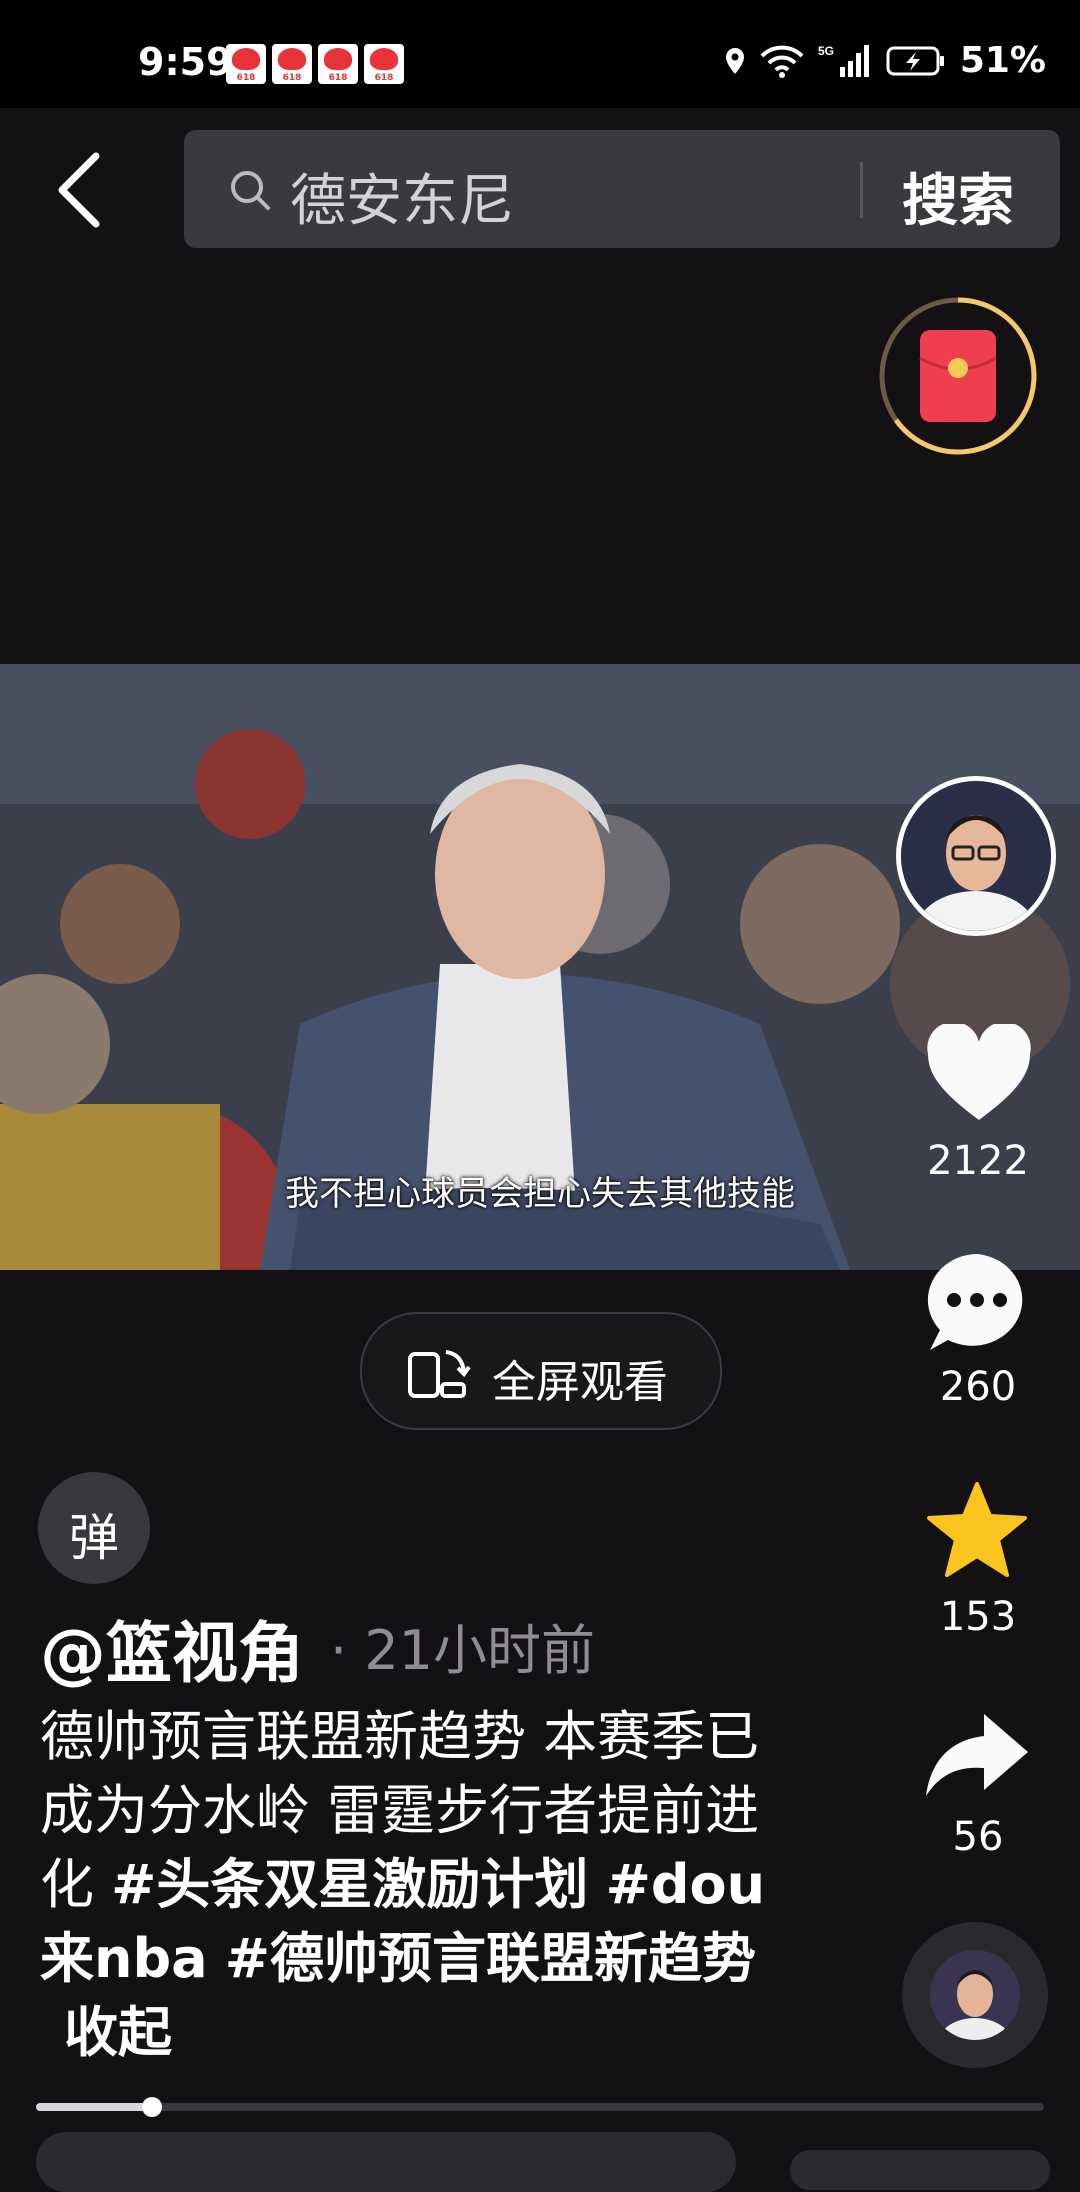  I want to click on back-arrow-icon, so click(80, 190).